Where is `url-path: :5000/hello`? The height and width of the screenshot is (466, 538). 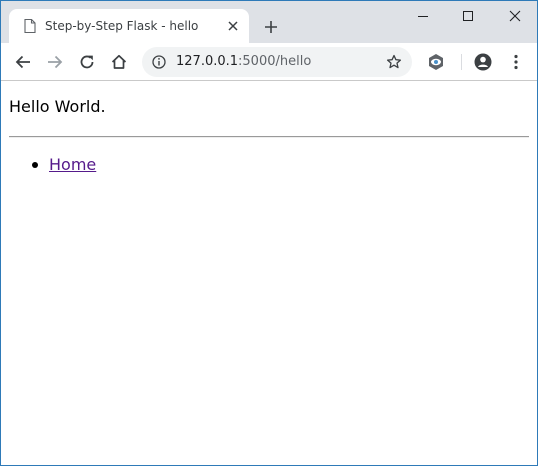 url-path: :5000/hello is located at coordinates (275, 61).